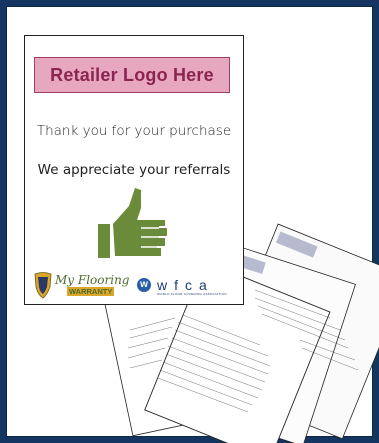 This screenshot has width=379, height=443. Describe the element at coordinates (92, 280) in the screenshot. I see `warranty-logo-text-1: My Flooring` at that location.